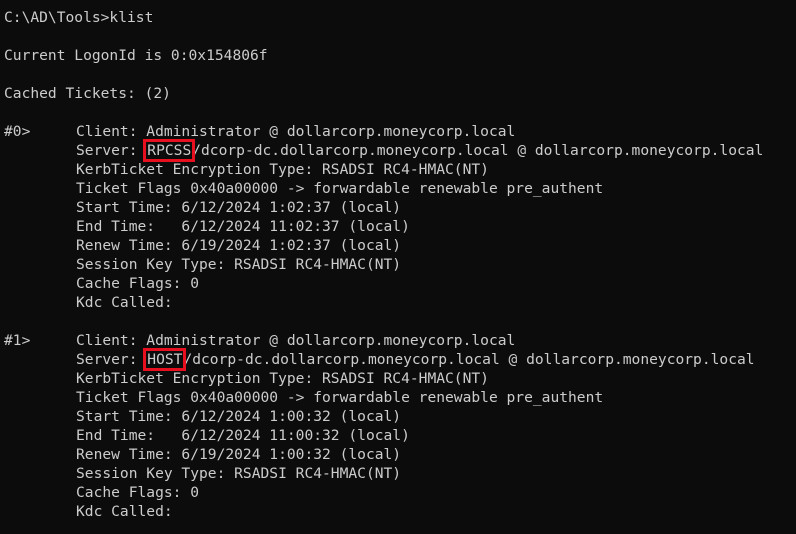 The image size is (796, 534). Describe the element at coordinates (136, 55) in the screenshot. I see `logon-id-line: Current LogonId is 0:0x154806f` at that location.